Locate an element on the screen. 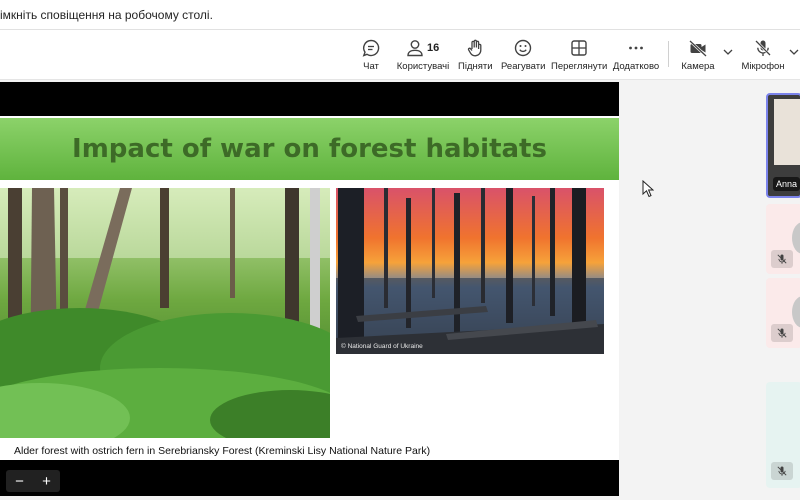 Image resolution: width=800 pixels, height=500 pixels. photo-credit: © National Guard of Ukraine is located at coordinates (382, 346).